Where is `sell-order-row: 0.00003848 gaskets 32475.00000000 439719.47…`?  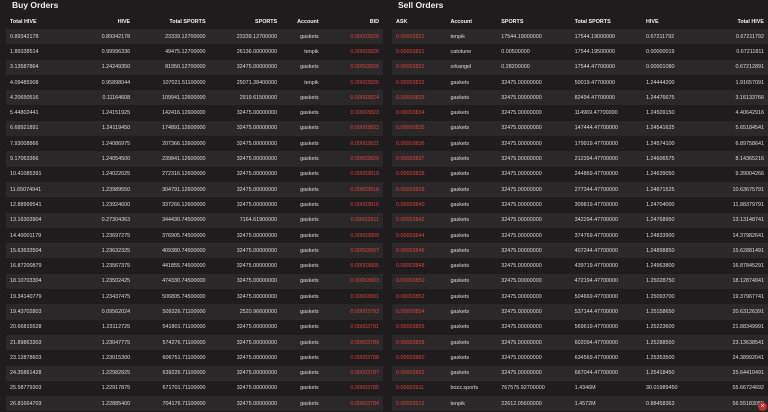
sell-order-row: 0.00003848 gaskets 32475.00000000 439719.47… is located at coordinates (580, 266).